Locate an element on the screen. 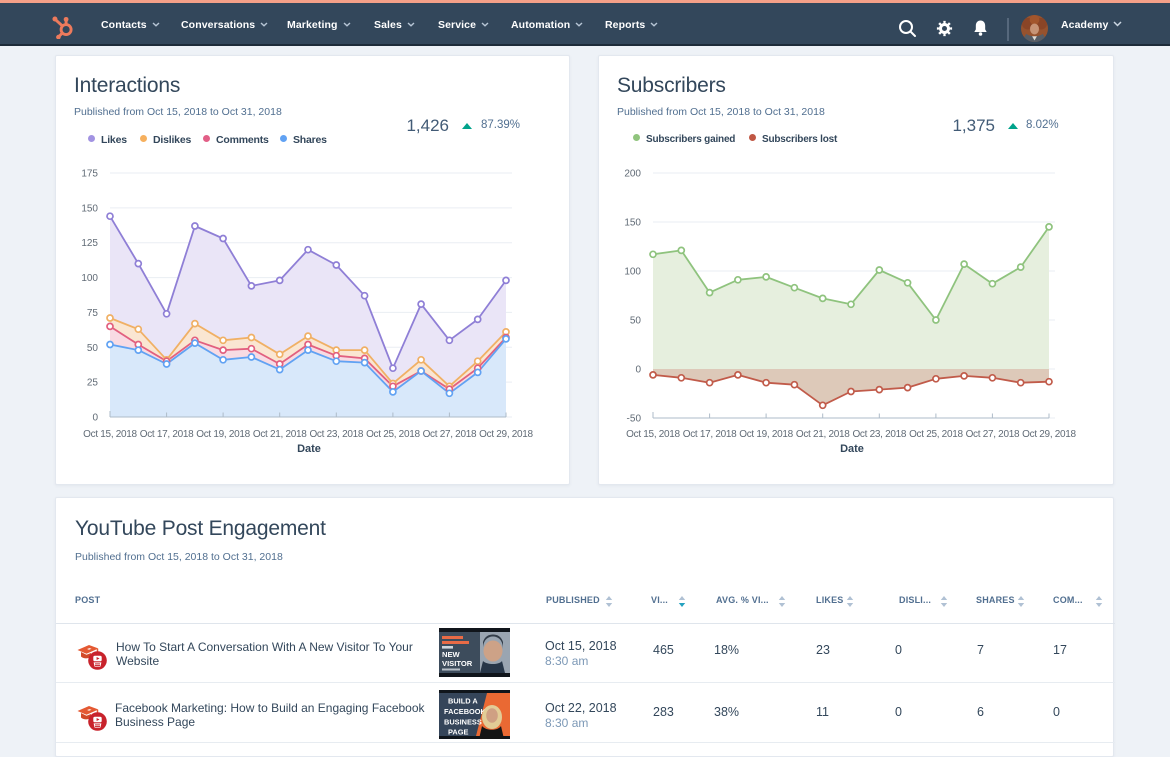  svg-text: 125 is located at coordinates (89, 243).